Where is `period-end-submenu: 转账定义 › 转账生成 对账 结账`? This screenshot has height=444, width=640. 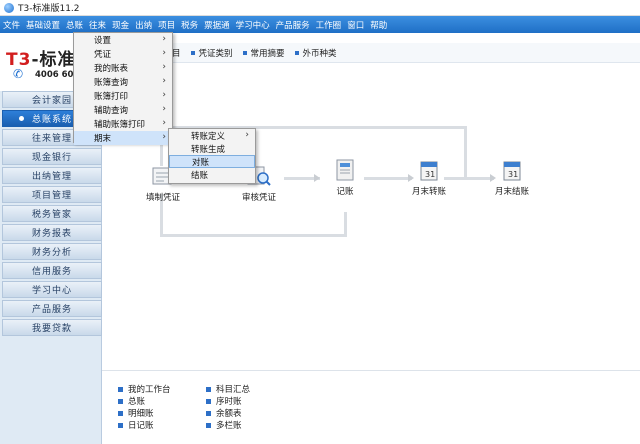 period-end-submenu: 转账定义 › 转账生成 对账 结账 is located at coordinates (212, 156).